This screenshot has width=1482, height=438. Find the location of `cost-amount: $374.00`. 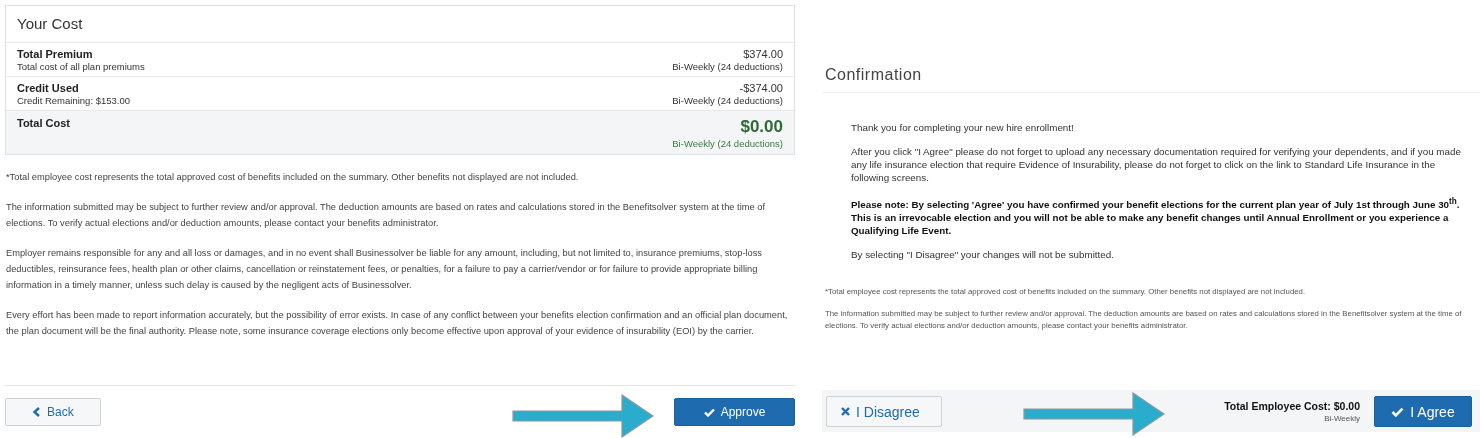

cost-amount: $374.00 is located at coordinates (763, 54).